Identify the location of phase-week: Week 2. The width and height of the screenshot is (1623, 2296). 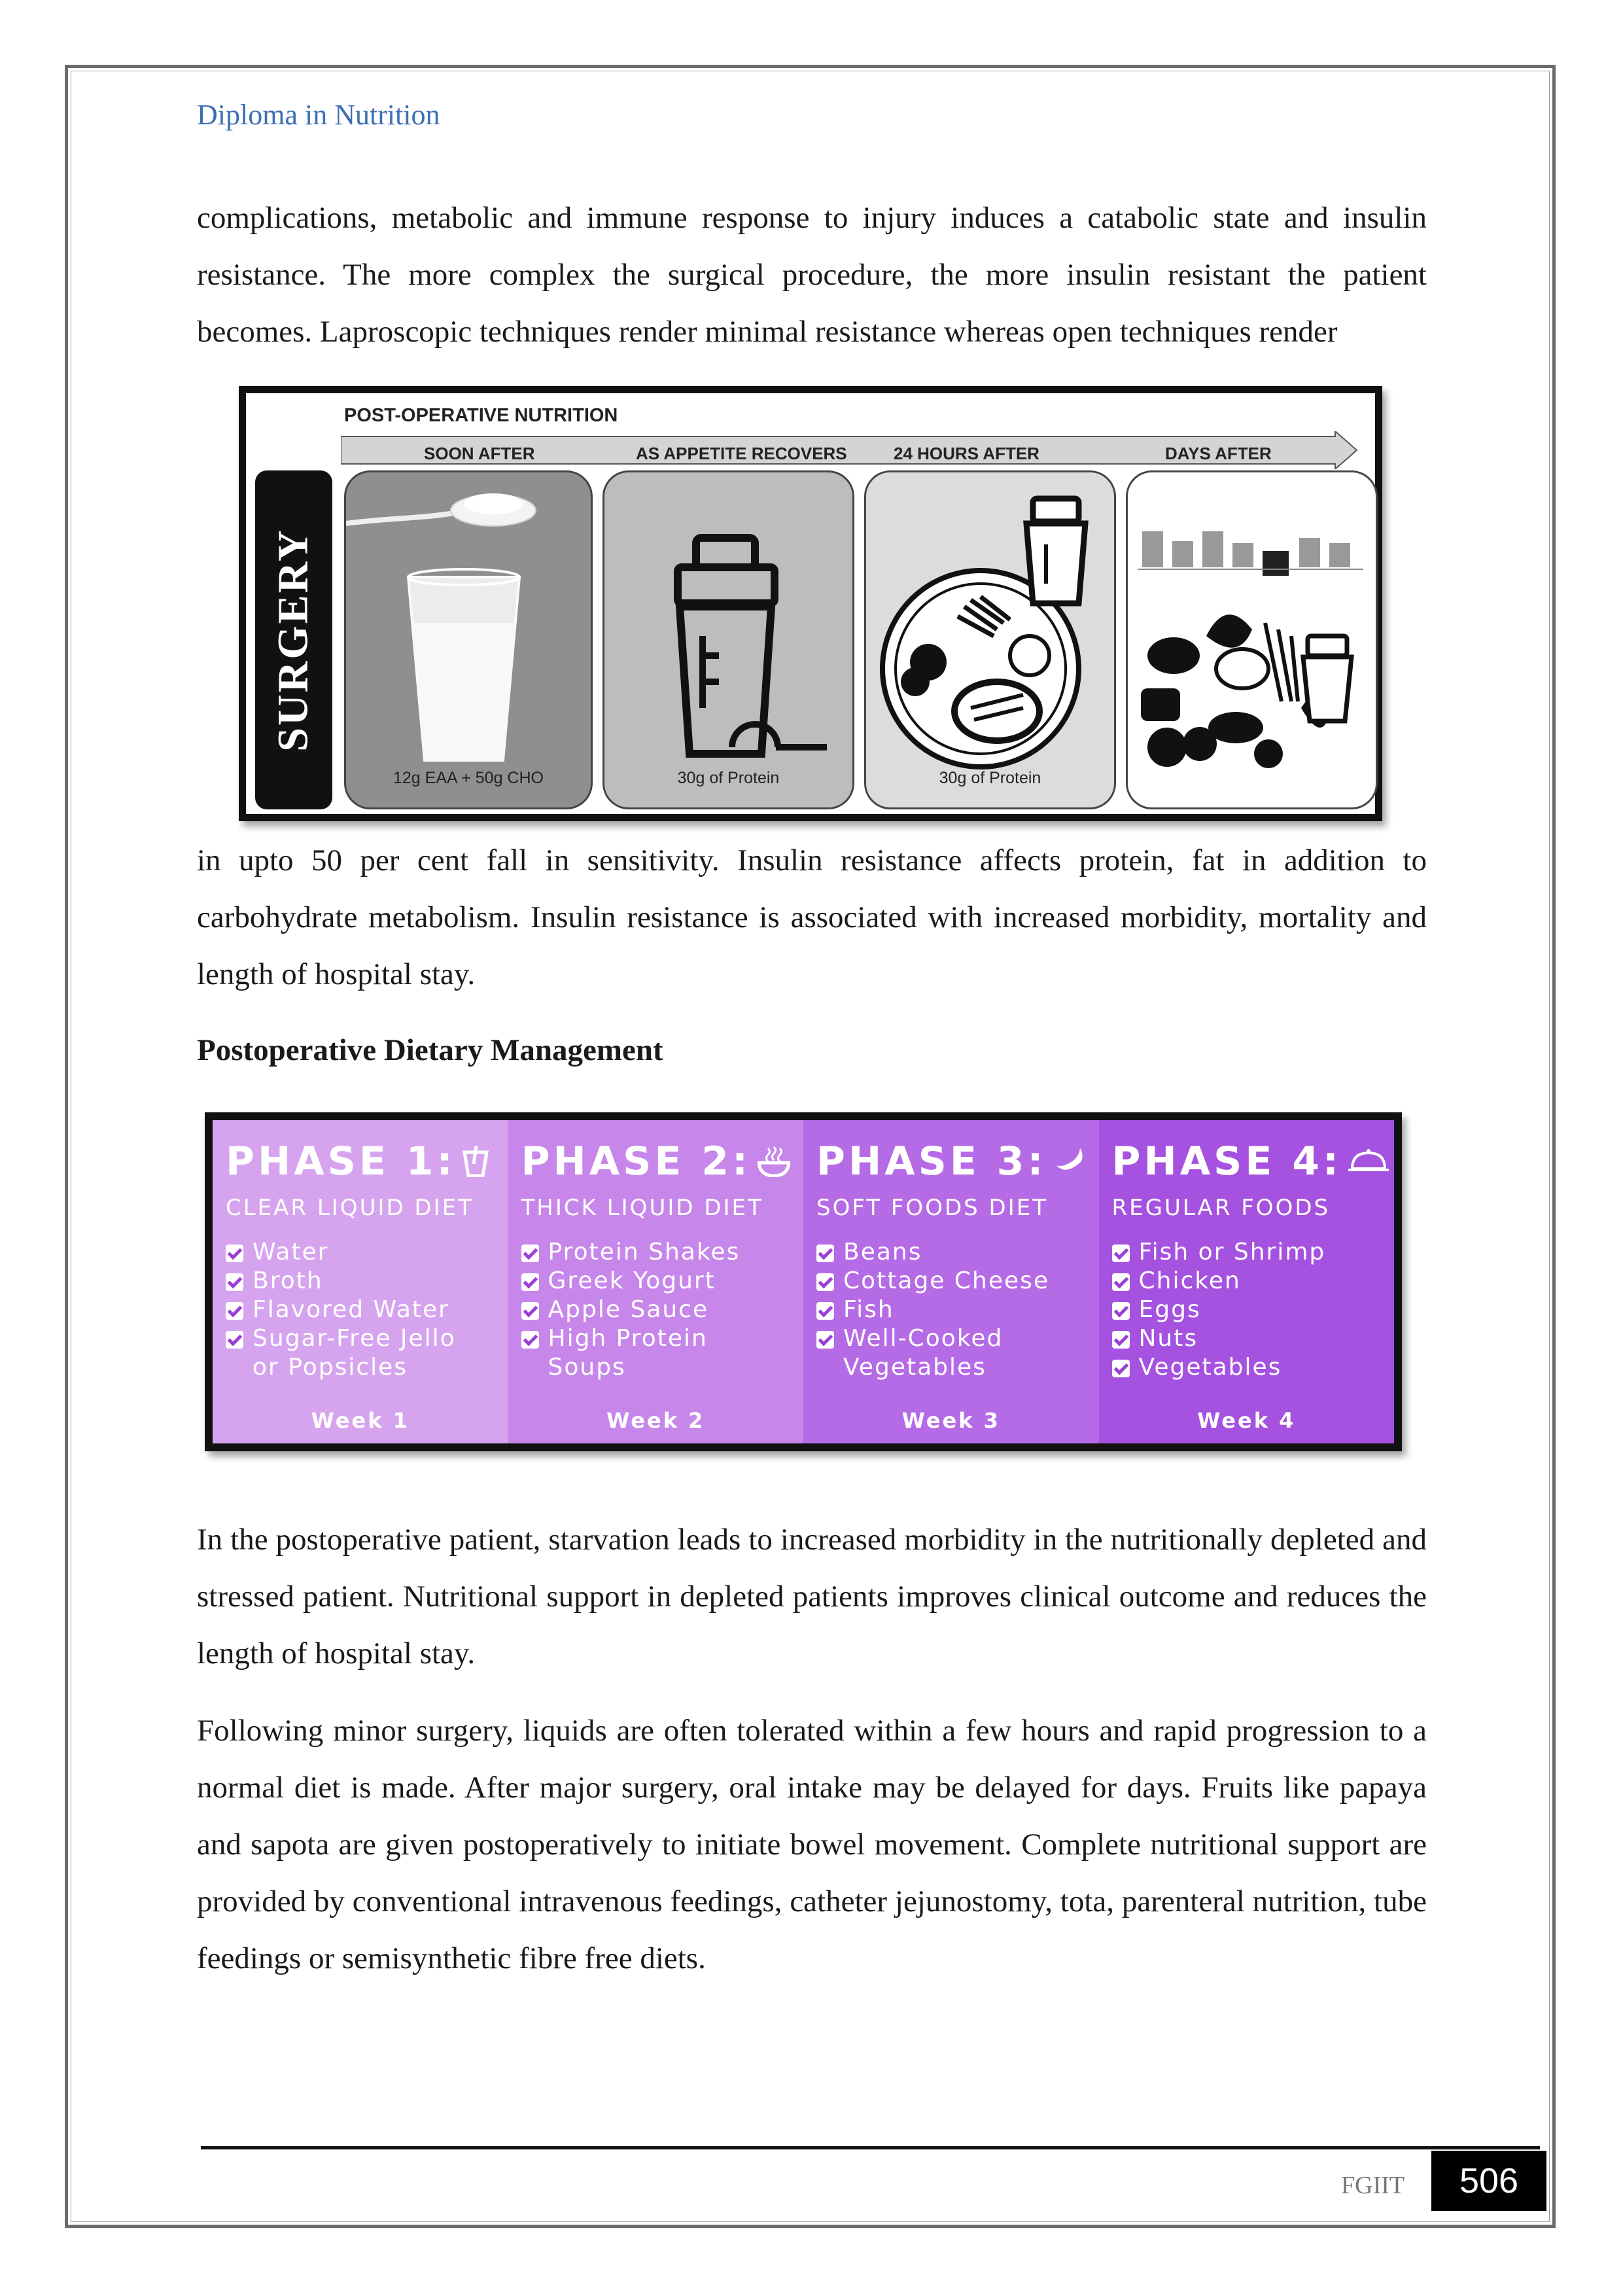
(656, 1420).